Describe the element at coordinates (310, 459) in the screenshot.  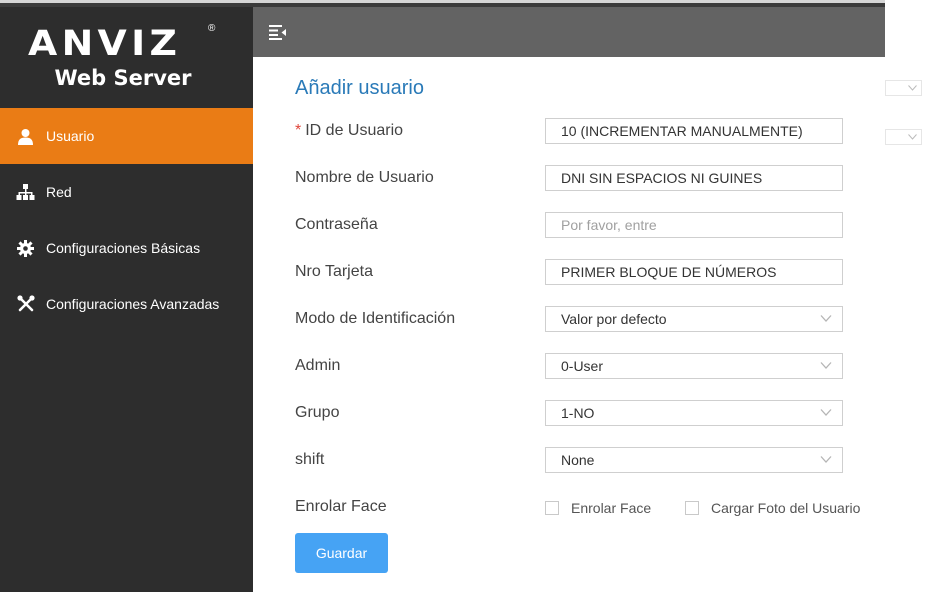
I see `shift-label: shift` at that location.